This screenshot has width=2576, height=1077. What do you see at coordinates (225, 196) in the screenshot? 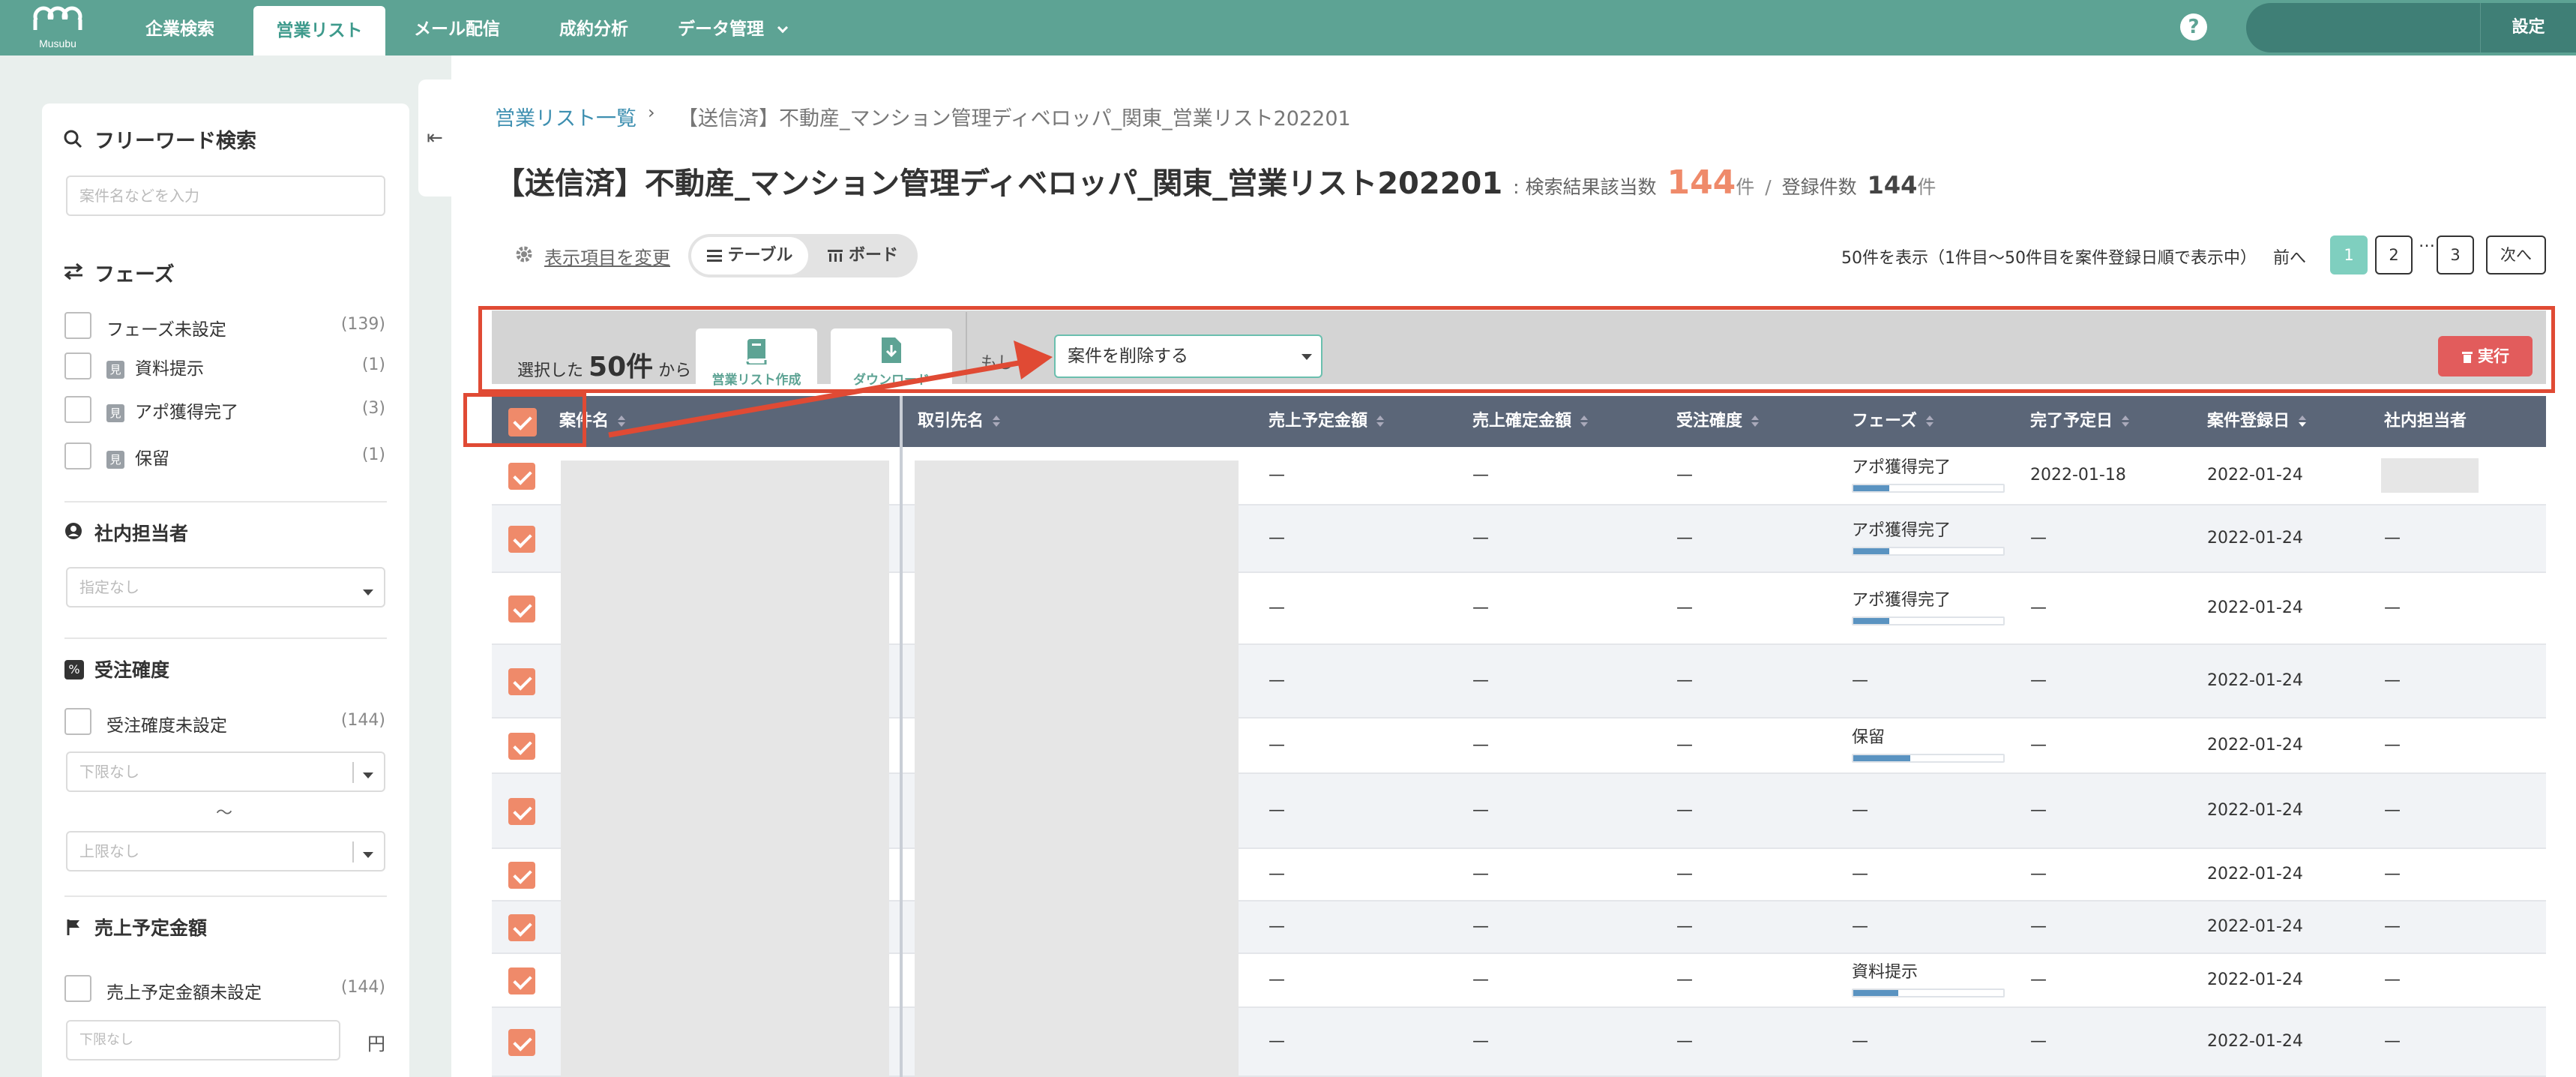
I see `freeword-search-input: 案件名などを入力` at bounding box center [225, 196].